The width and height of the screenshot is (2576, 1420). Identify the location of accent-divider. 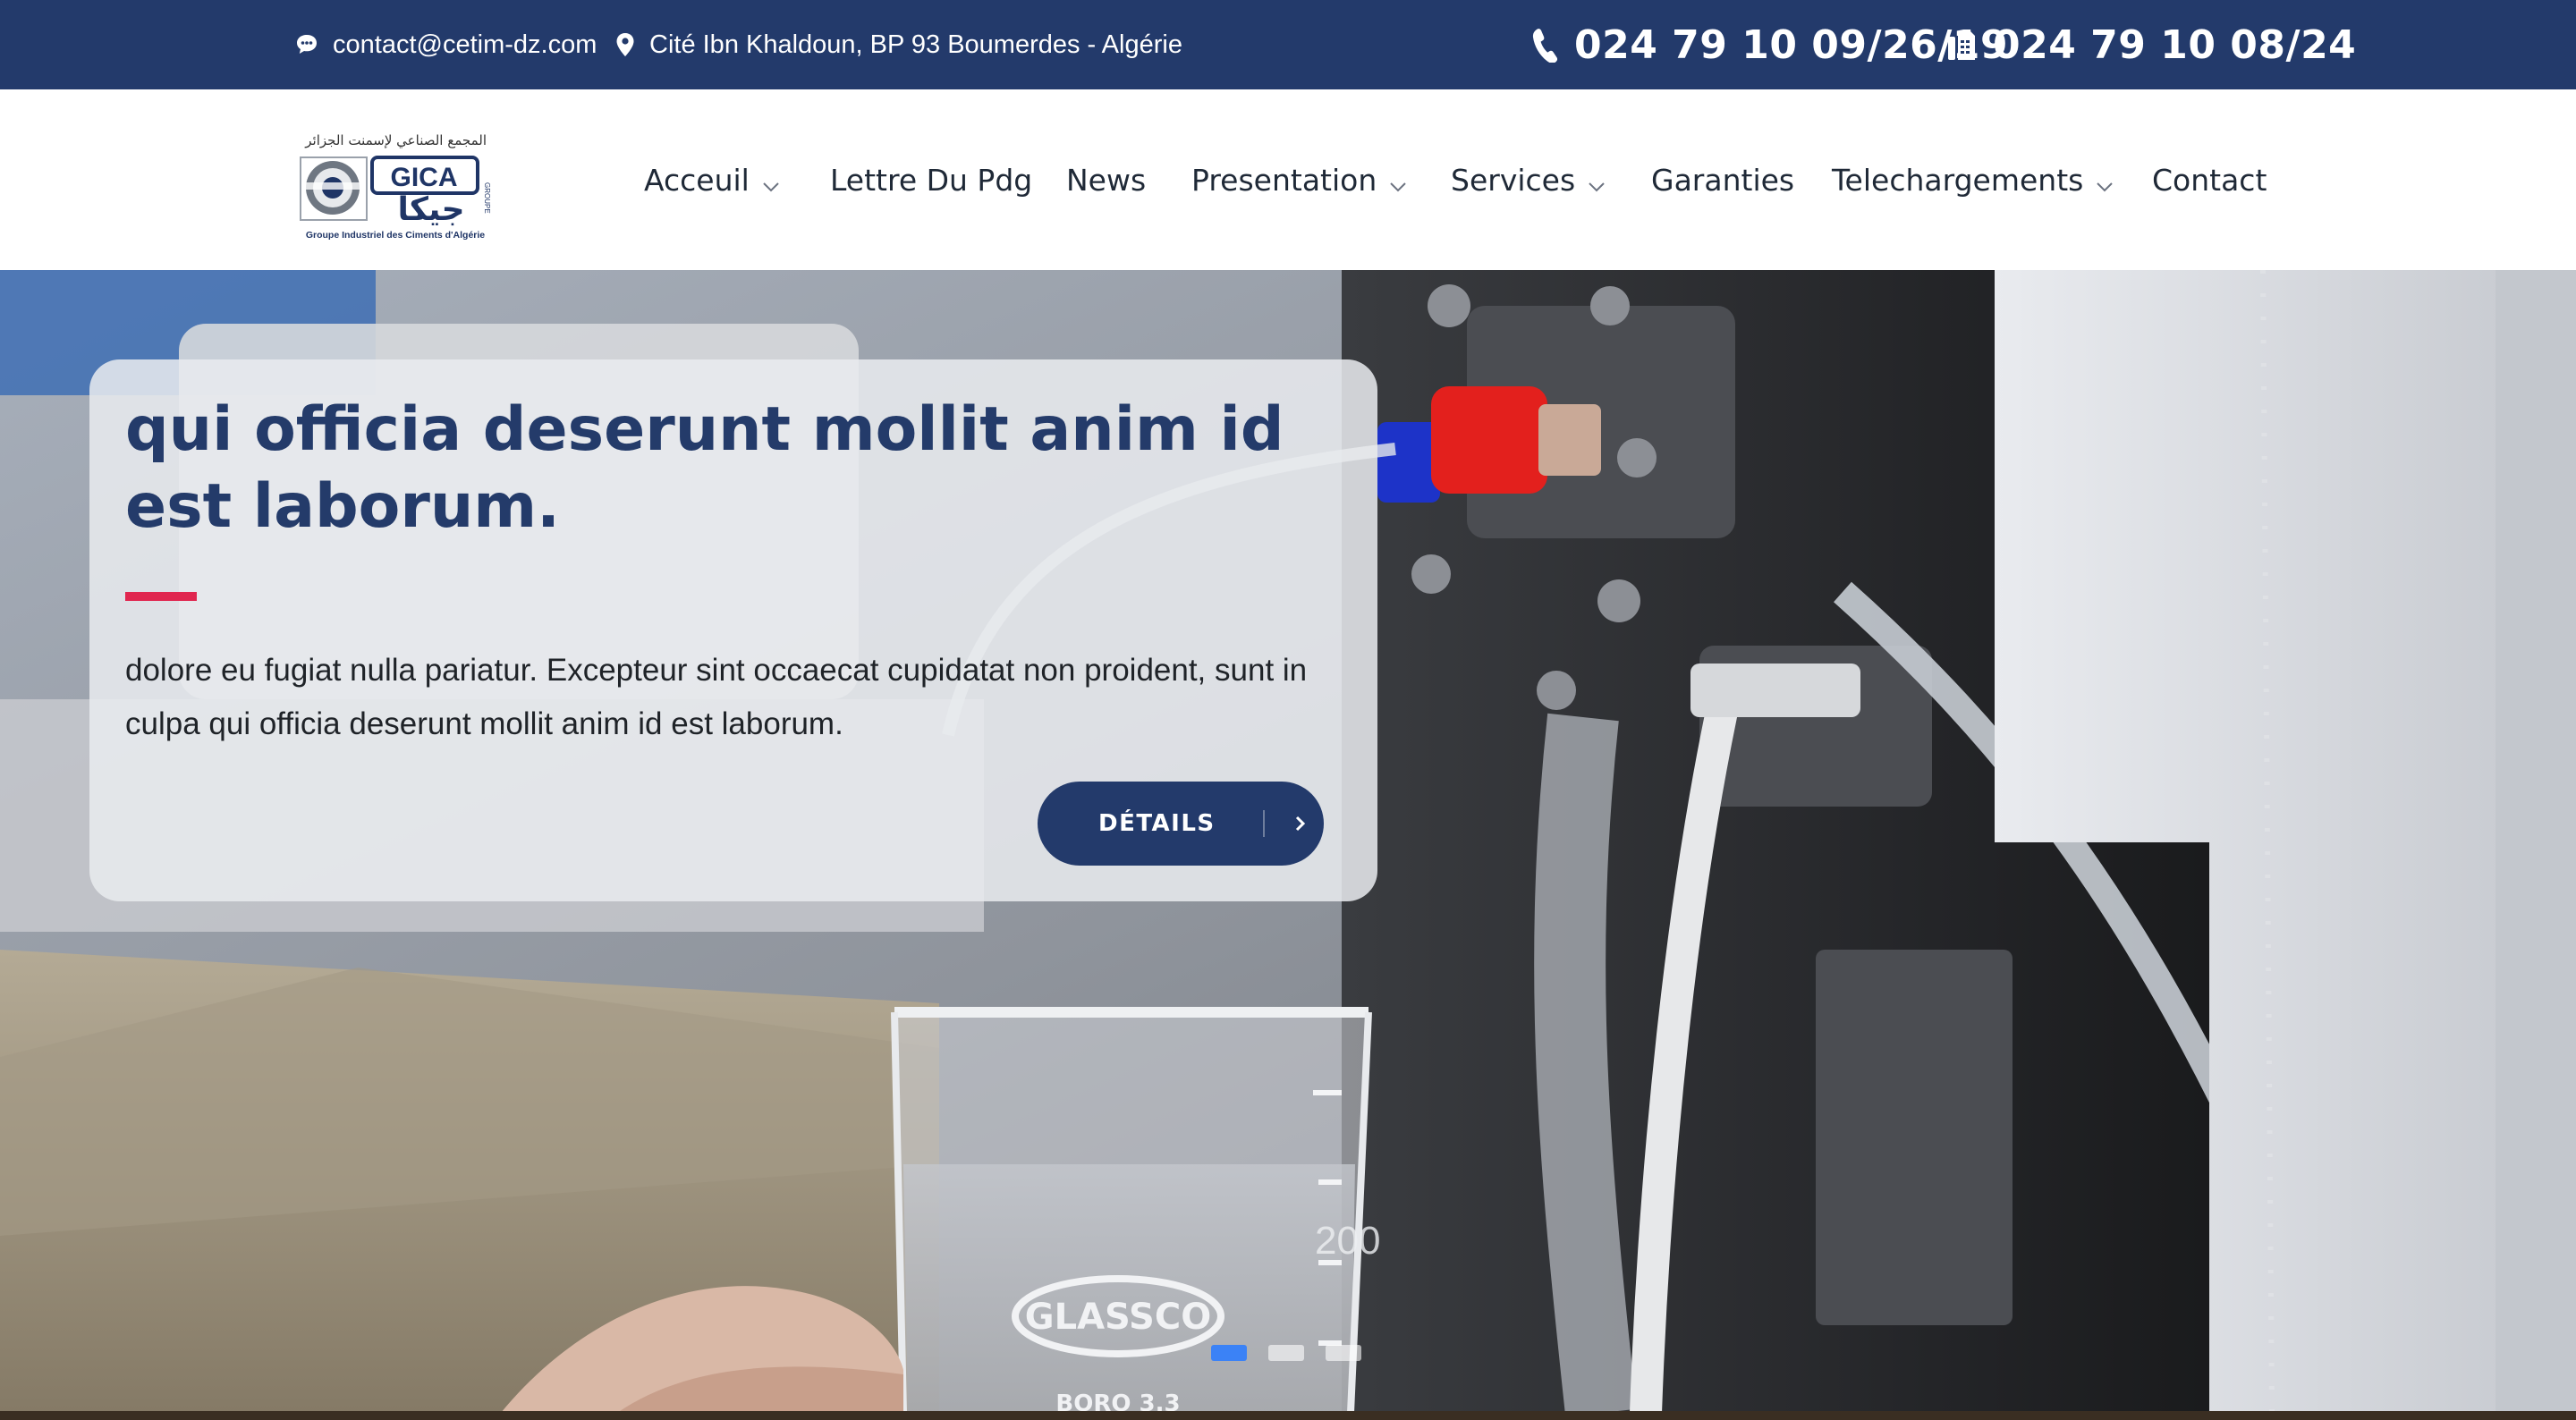
(161, 596).